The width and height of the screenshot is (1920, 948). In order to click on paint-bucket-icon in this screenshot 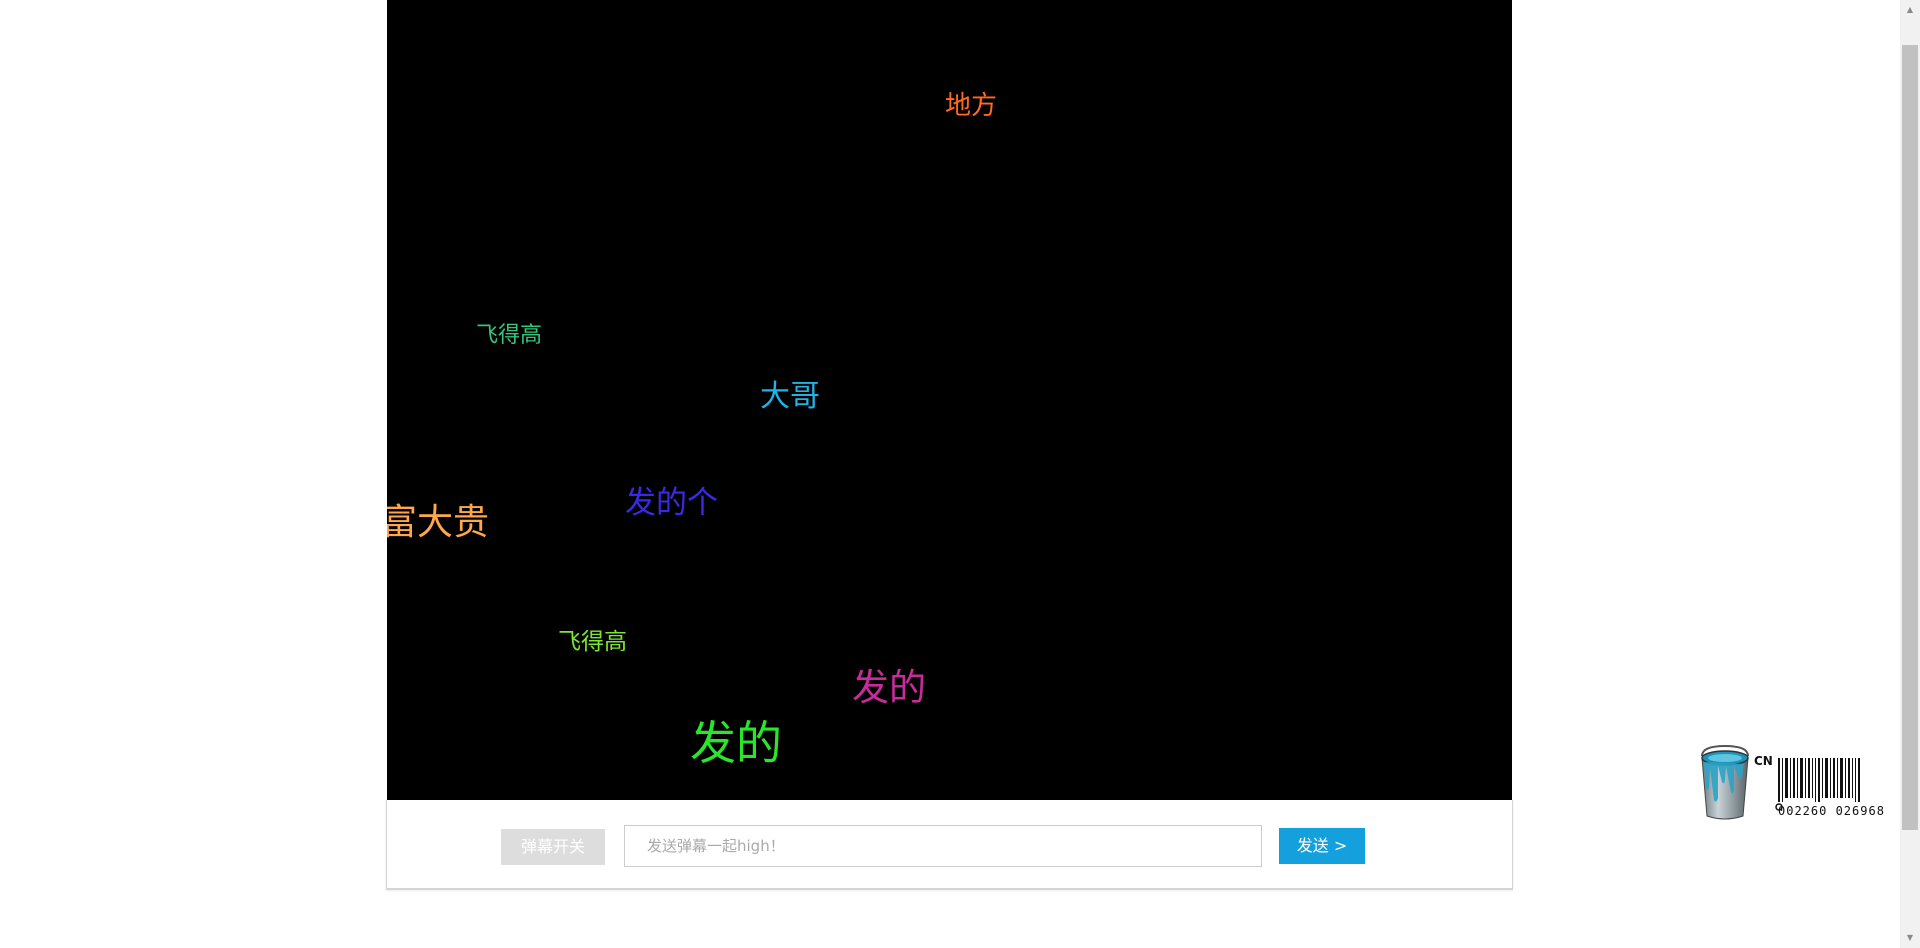, I will do `click(1725, 782)`.